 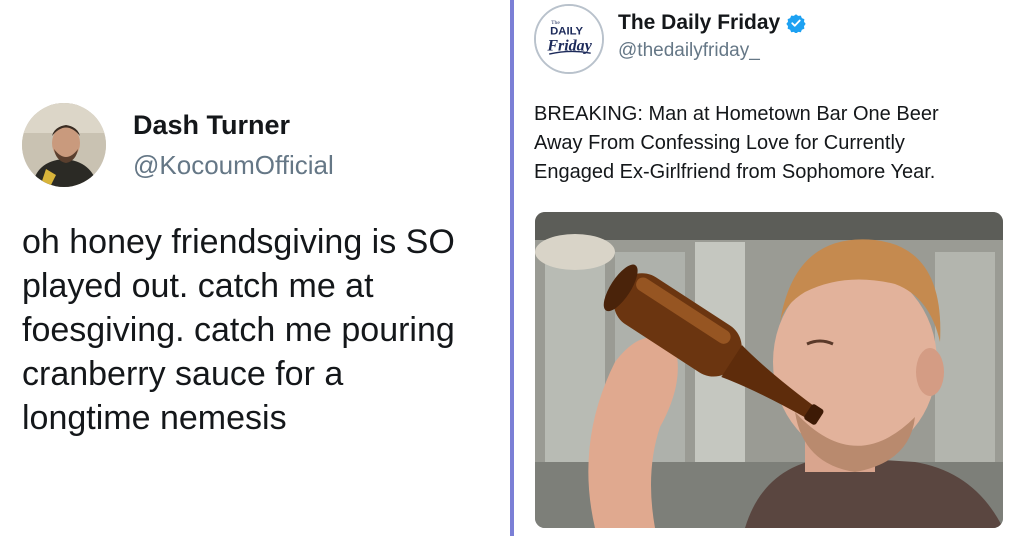 I want to click on tweet-text-line: foesgiving. catch me pouring, so click(x=238, y=330).